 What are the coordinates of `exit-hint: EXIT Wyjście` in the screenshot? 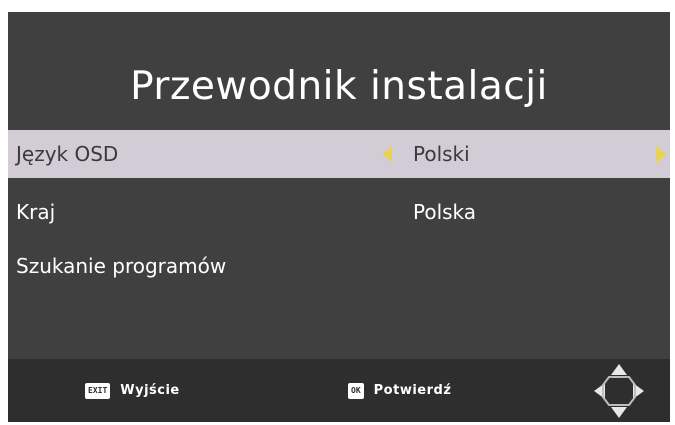 It's located at (132, 390).